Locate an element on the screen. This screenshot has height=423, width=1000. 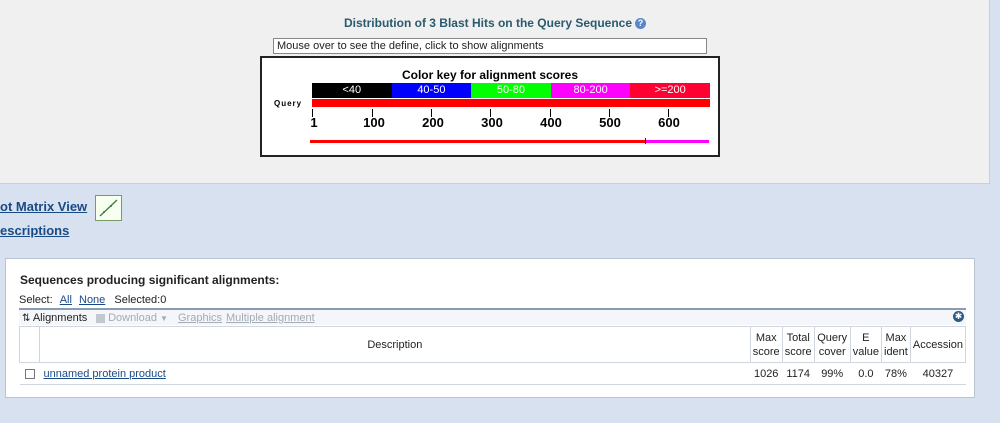
help-icon: ? is located at coordinates (641, 24).